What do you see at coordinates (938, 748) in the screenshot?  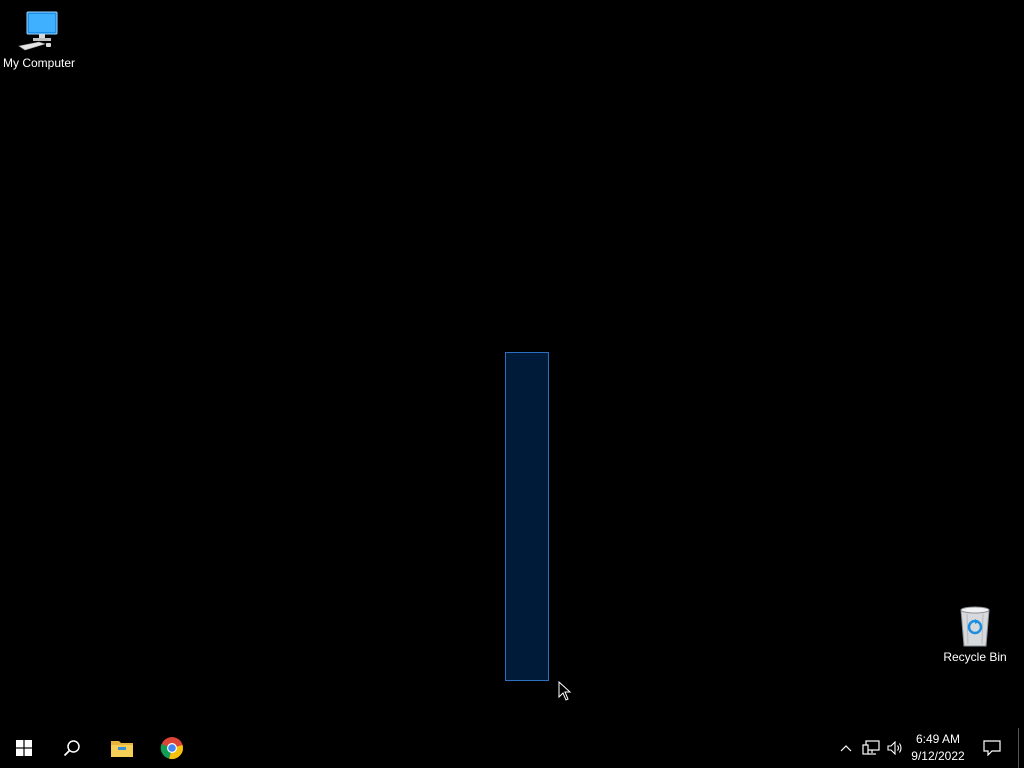 I see `taskbar-clock: 6:49 AM 9/12/2022` at bounding box center [938, 748].